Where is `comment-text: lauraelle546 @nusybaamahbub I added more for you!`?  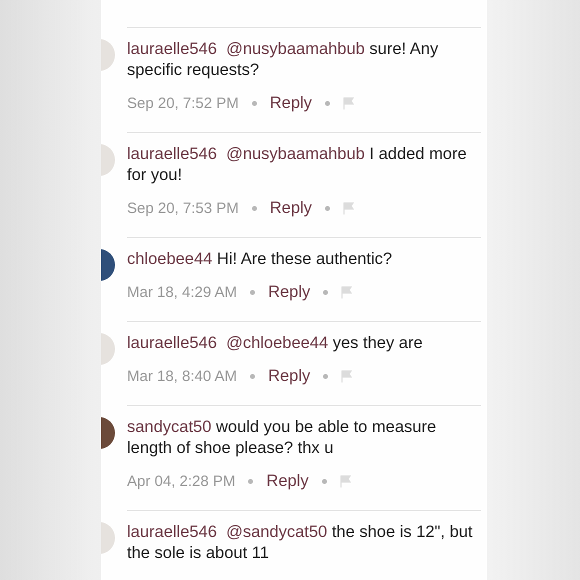
comment-text: lauraelle546 @nusybaamahbub I added more for you! is located at coordinates (297, 165).